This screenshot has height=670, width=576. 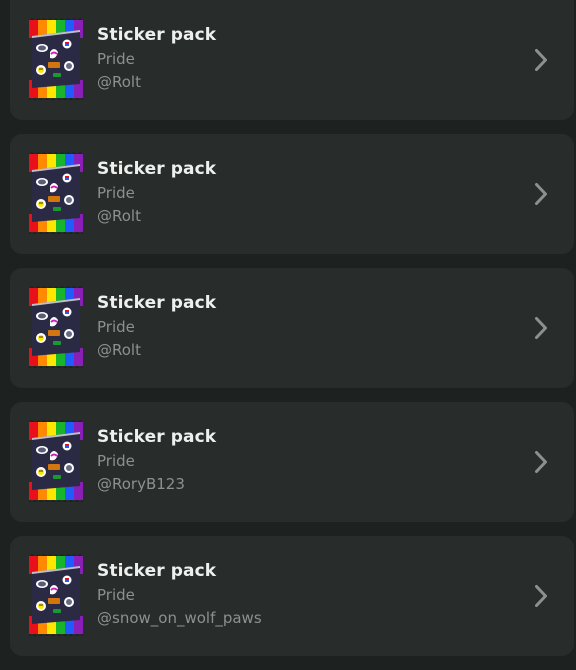 I want to click on list-item-text: Sticker pack Pride @RoryB123, so click(x=156, y=460).